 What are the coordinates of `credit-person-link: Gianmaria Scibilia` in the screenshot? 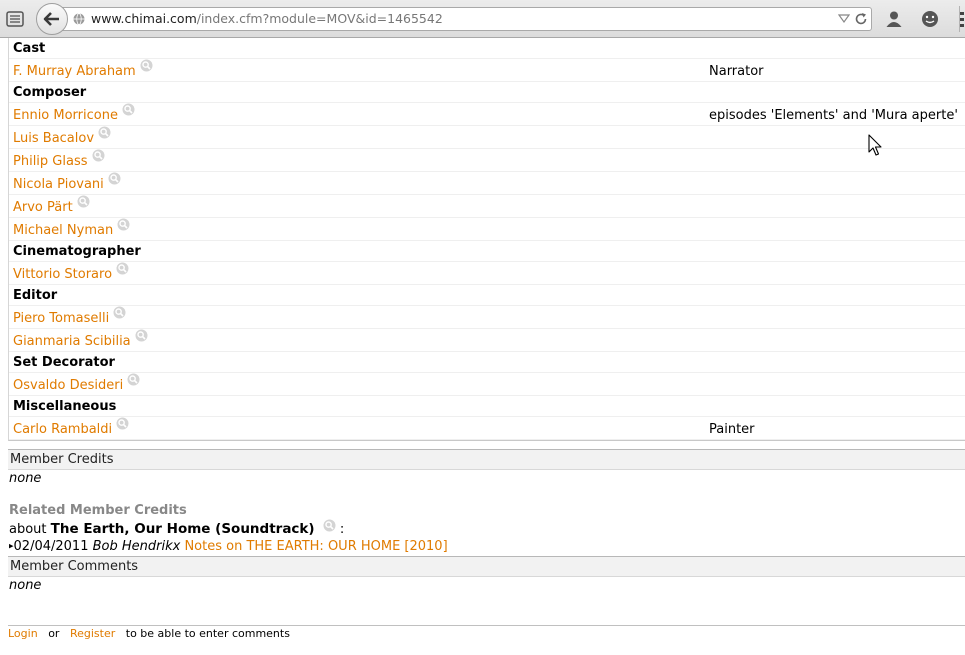 It's located at (80, 339).